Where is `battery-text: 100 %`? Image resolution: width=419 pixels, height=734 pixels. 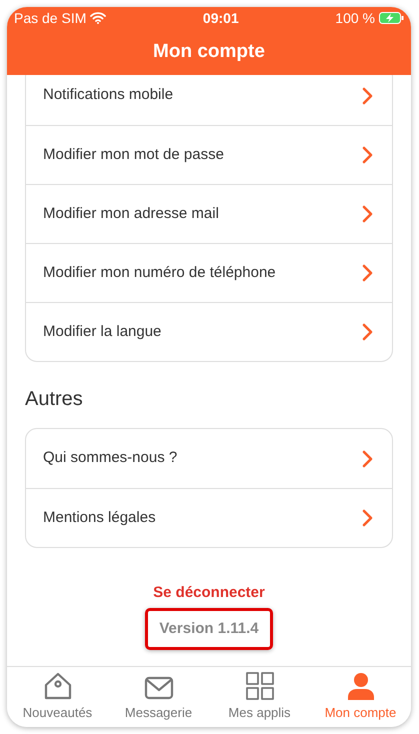
battery-text: 100 % is located at coordinates (355, 18).